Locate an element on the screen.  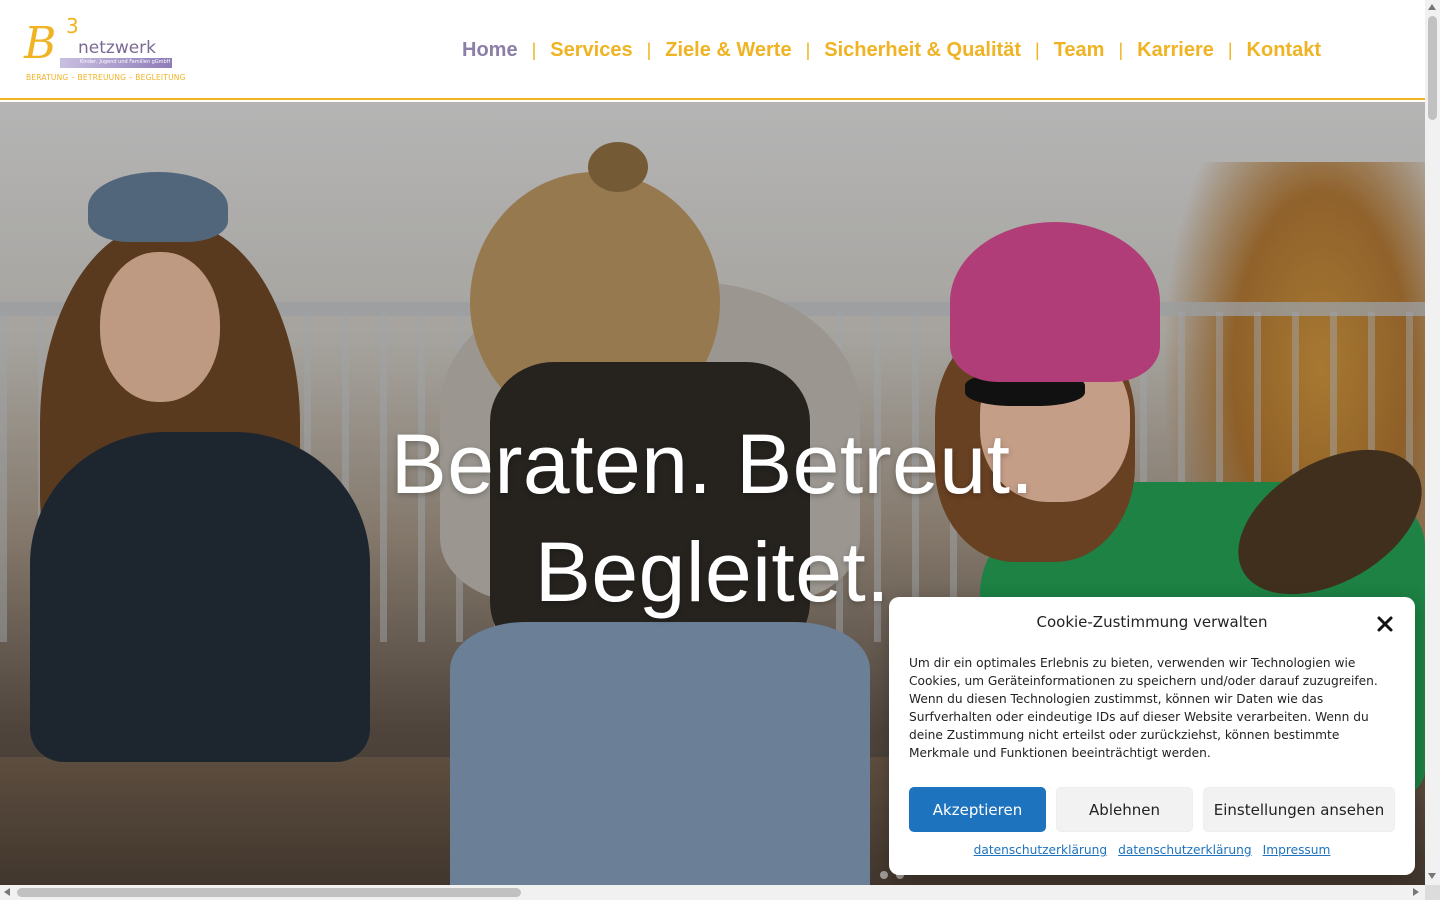
scrollbar-corner is located at coordinates (1432, 892).